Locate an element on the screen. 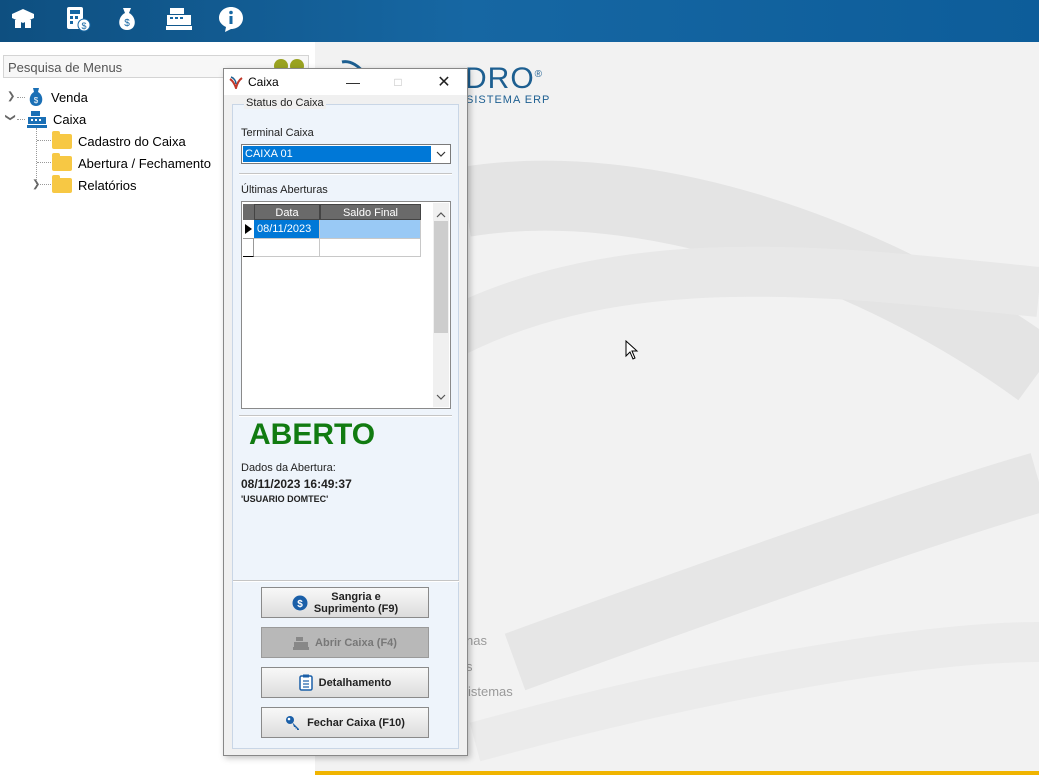  detalhamento-button: Detalhamento is located at coordinates (345, 682).